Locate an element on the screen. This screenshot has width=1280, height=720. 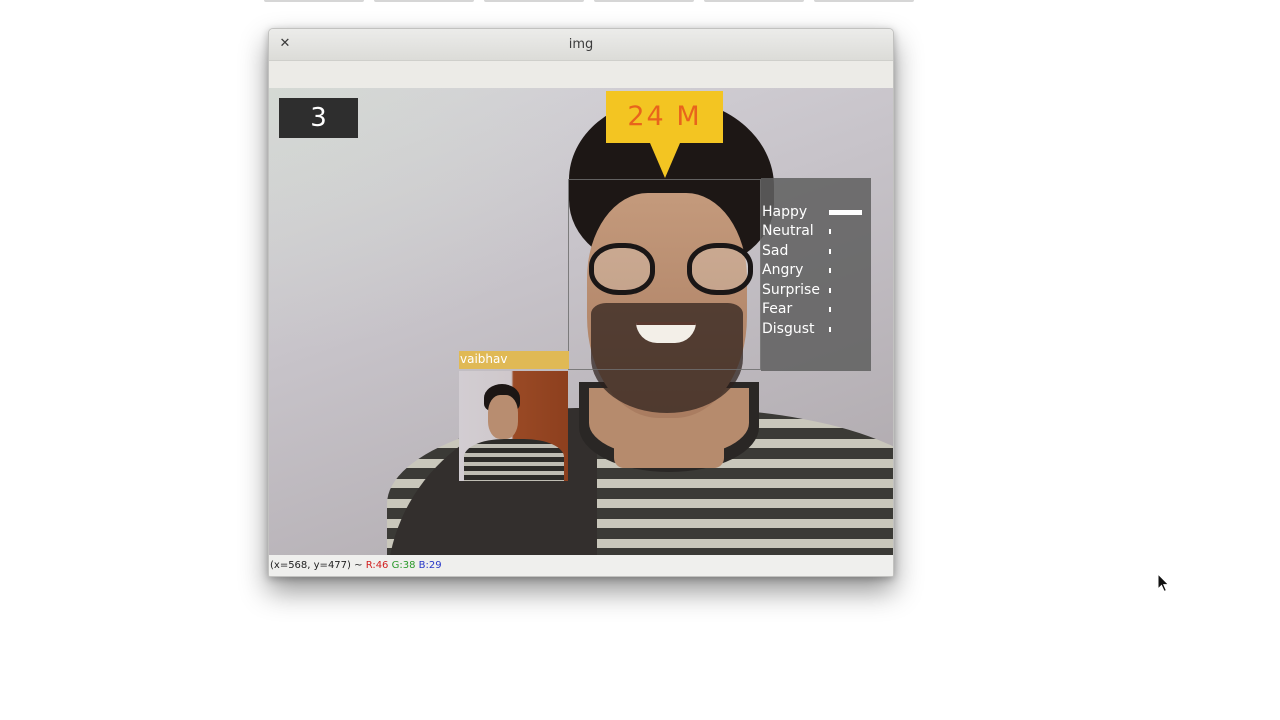
window-titlebar: ✕ img is located at coordinates (581, 45).